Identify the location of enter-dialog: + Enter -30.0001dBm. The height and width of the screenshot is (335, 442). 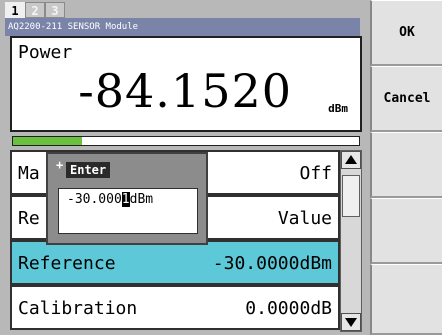
(127, 198).